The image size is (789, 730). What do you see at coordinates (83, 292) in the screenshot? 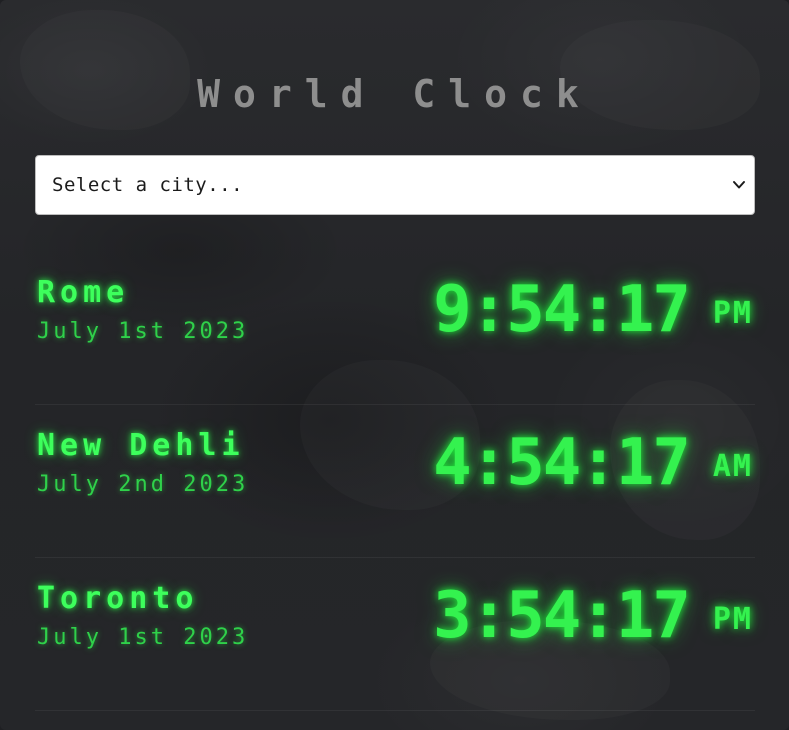
I see `city-name: Rome` at bounding box center [83, 292].